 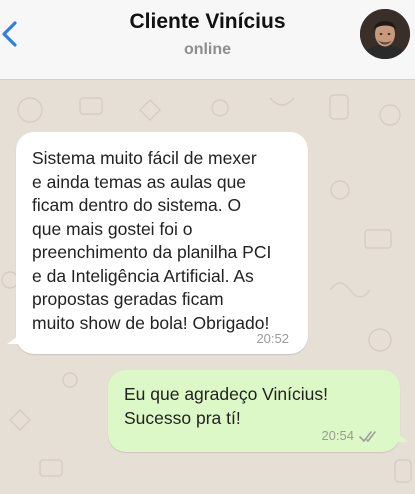 I want to click on avatar-photo, so click(x=385, y=34).